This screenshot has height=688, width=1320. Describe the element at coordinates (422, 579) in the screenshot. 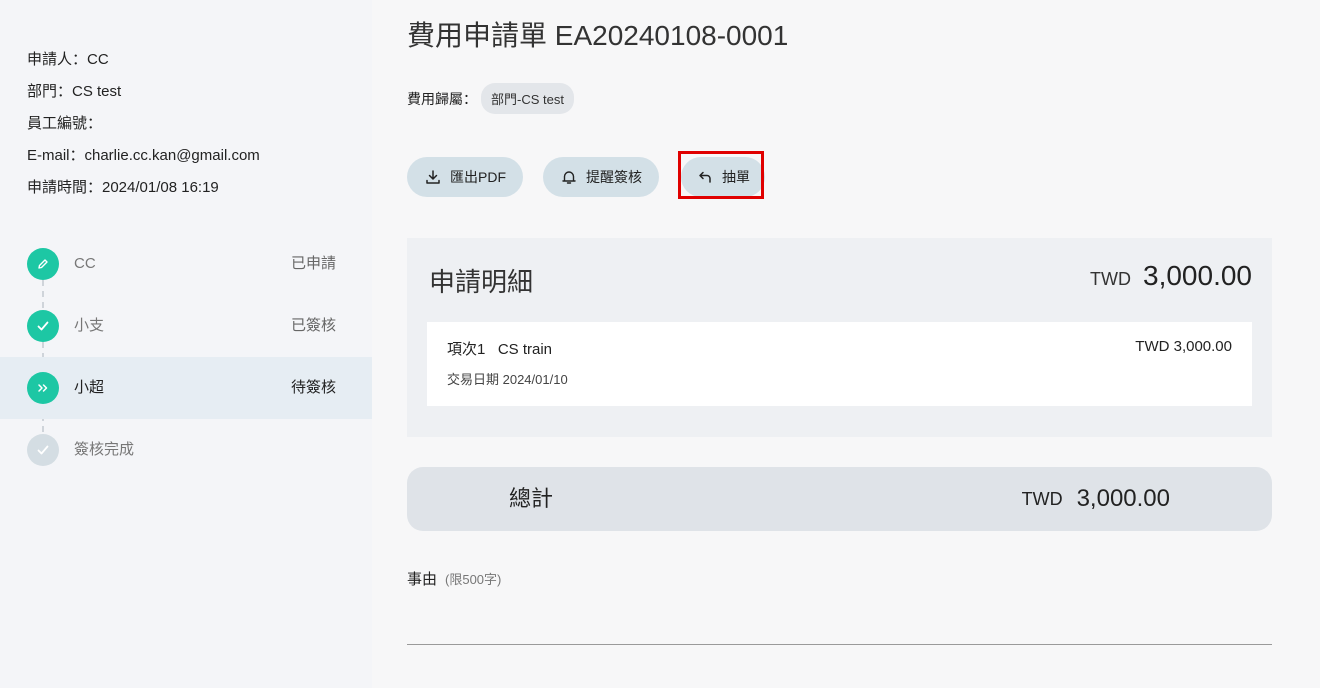

I see `reason-label: 事由` at that location.